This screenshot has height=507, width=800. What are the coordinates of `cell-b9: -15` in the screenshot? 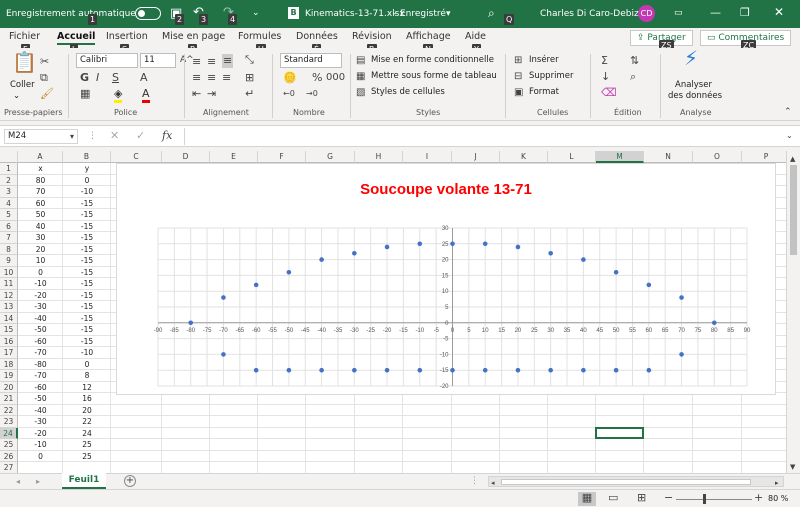 It's located at (87, 261).